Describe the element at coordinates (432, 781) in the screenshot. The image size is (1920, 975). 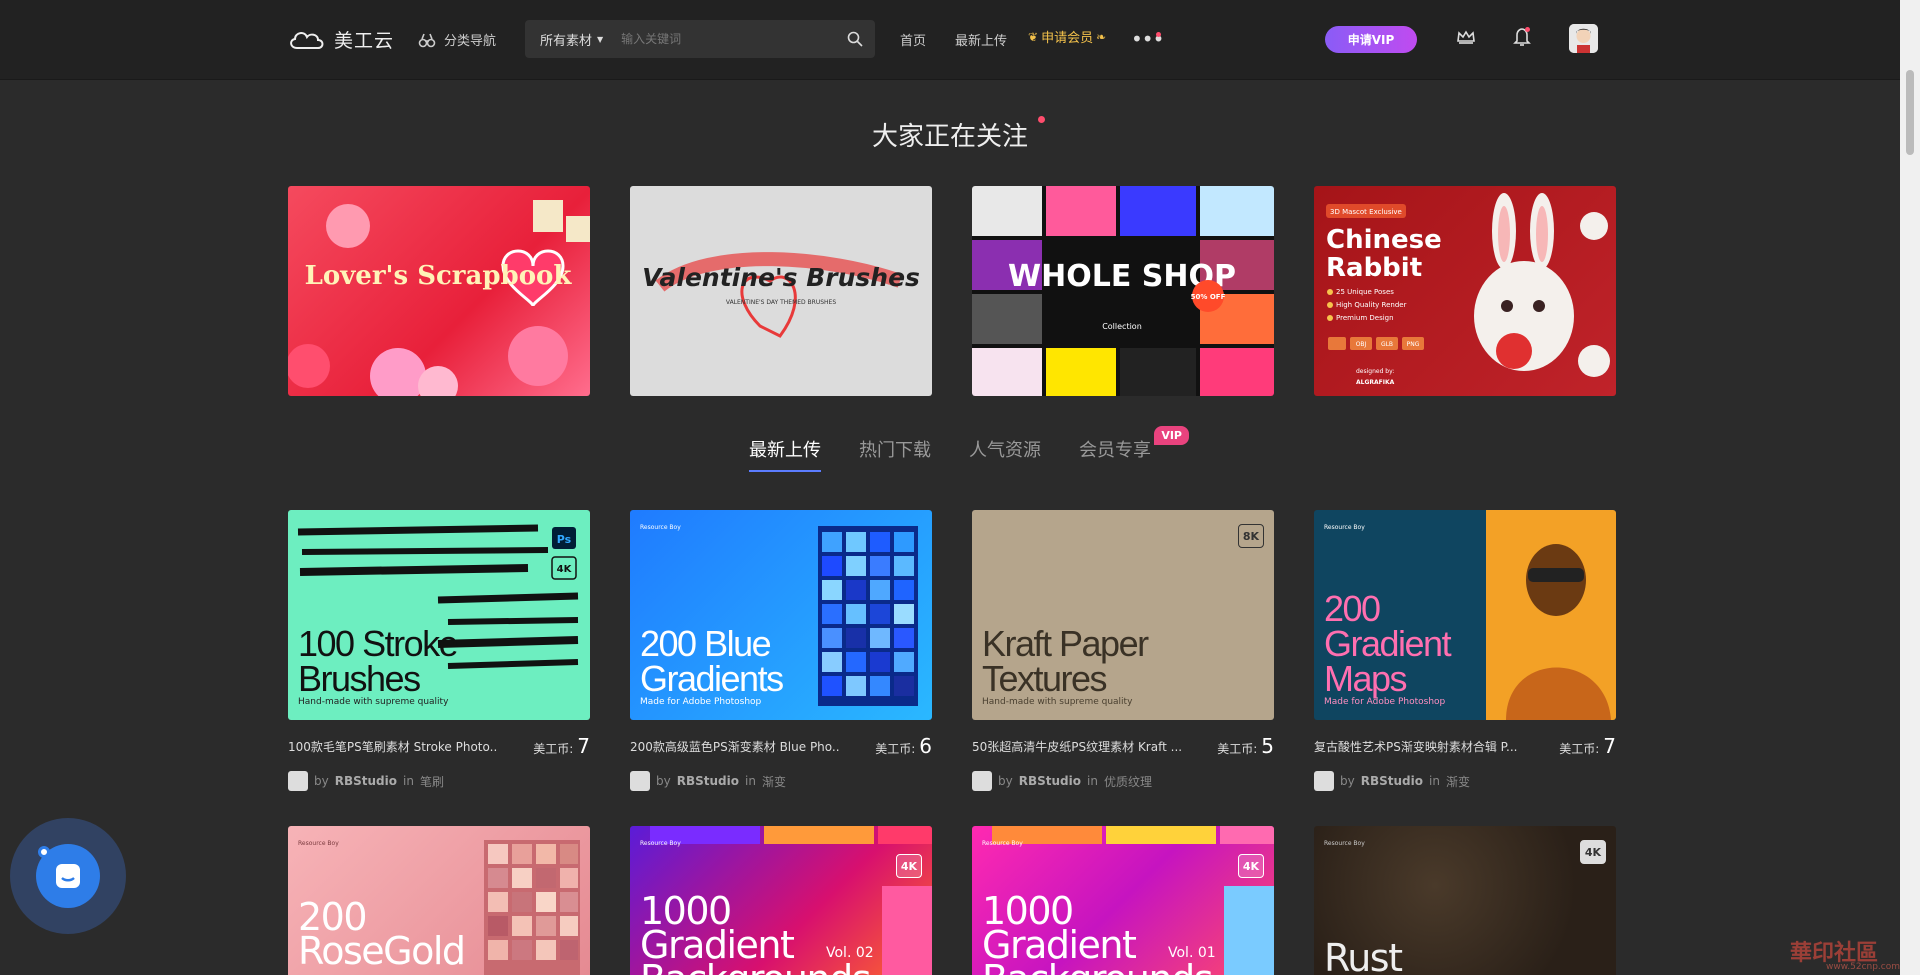
I see `card-category: 笔刷` at that location.